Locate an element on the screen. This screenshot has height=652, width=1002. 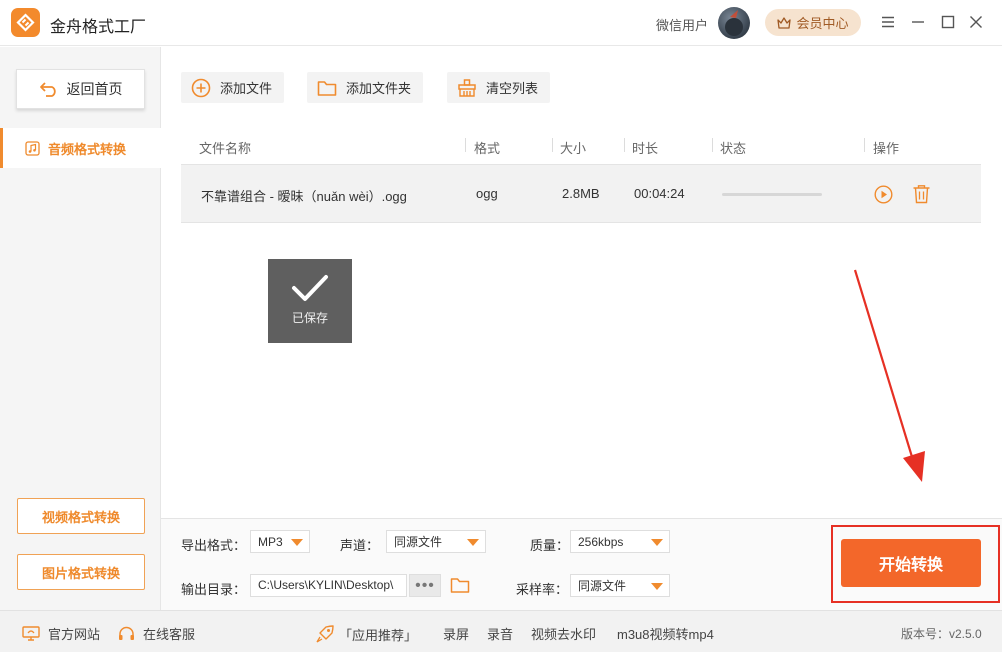
saved-toast: 已保存 is located at coordinates (310, 301).